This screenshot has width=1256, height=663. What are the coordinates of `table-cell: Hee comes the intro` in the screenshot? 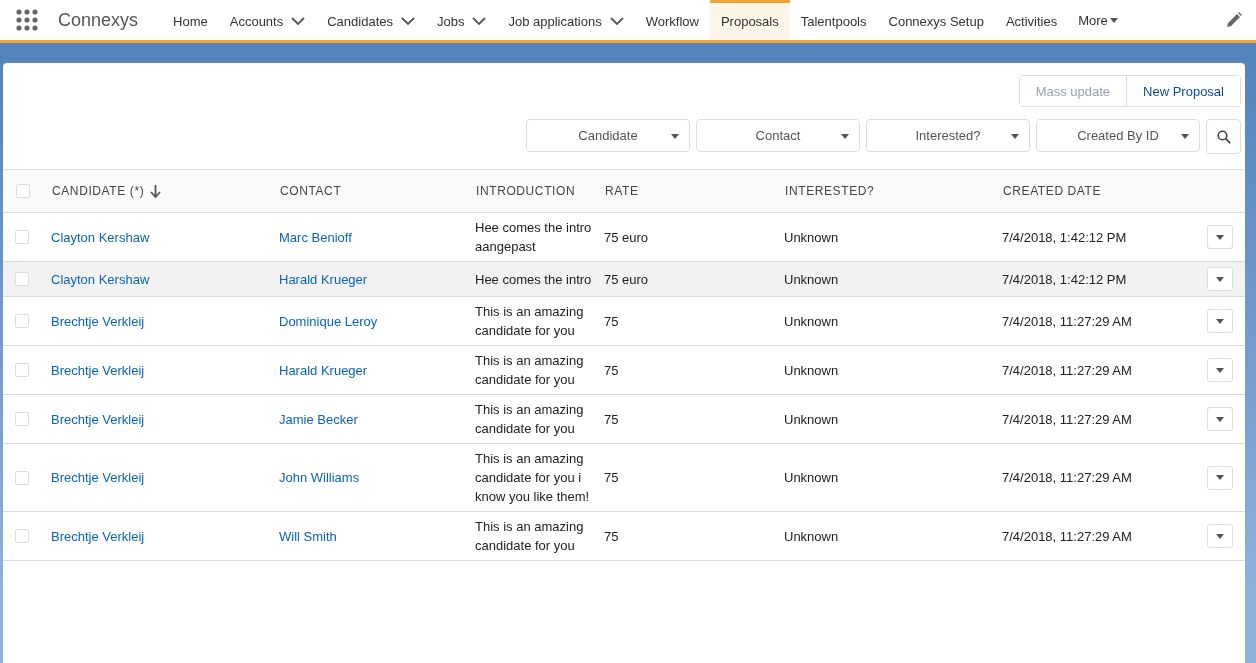 It's located at (533, 279).